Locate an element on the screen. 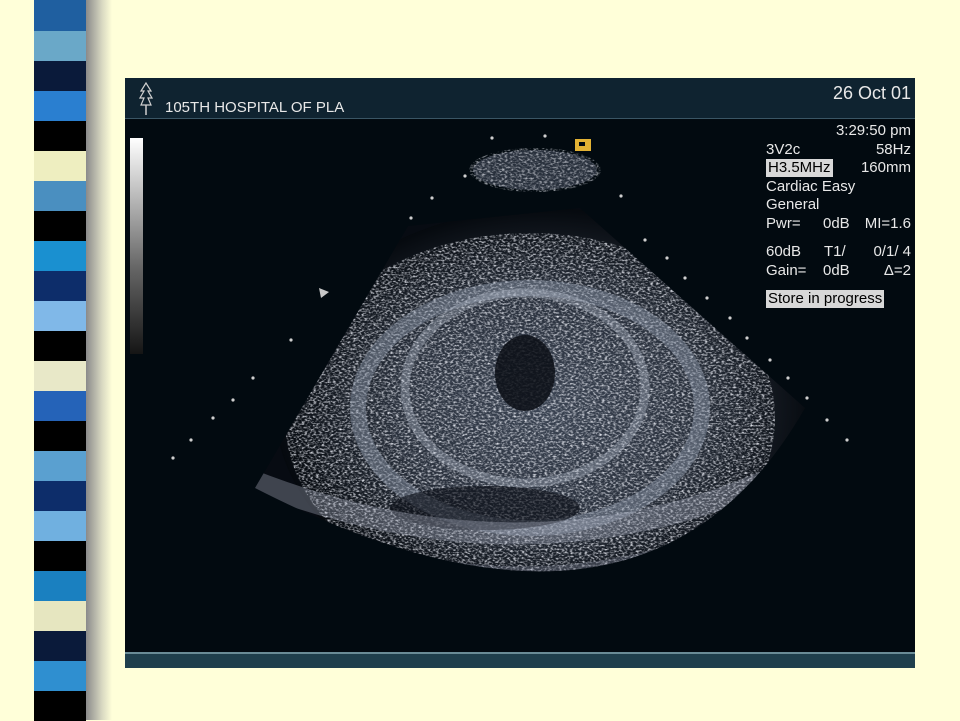 This screenshot has width=960, height=721. tissue-label: T1/ is located at coordinates (835, 251).